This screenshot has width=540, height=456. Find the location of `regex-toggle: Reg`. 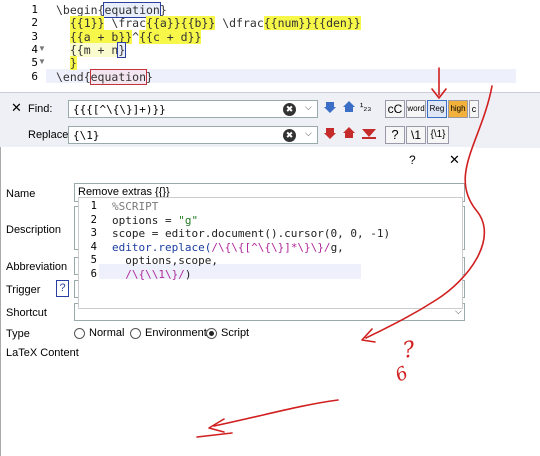

regex-toggle: Reg is located at coordinates (437, 109).